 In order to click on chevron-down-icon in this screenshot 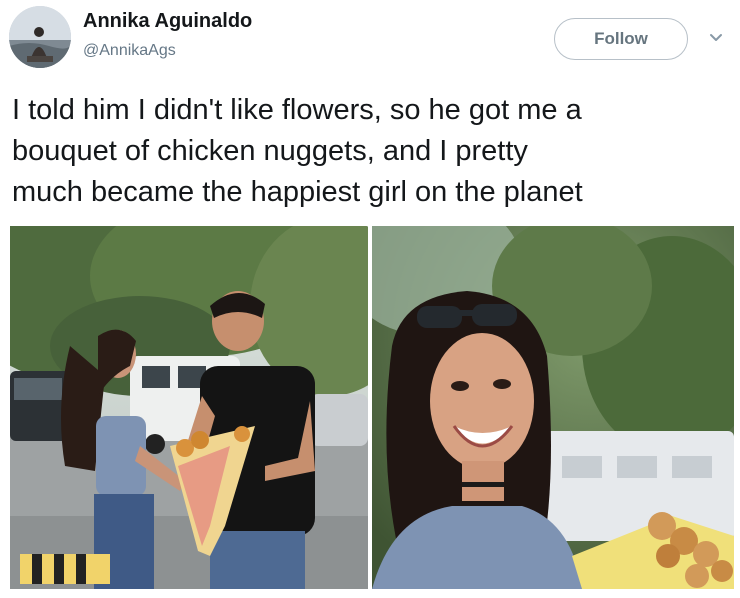, I will do `click(716, 38)`.